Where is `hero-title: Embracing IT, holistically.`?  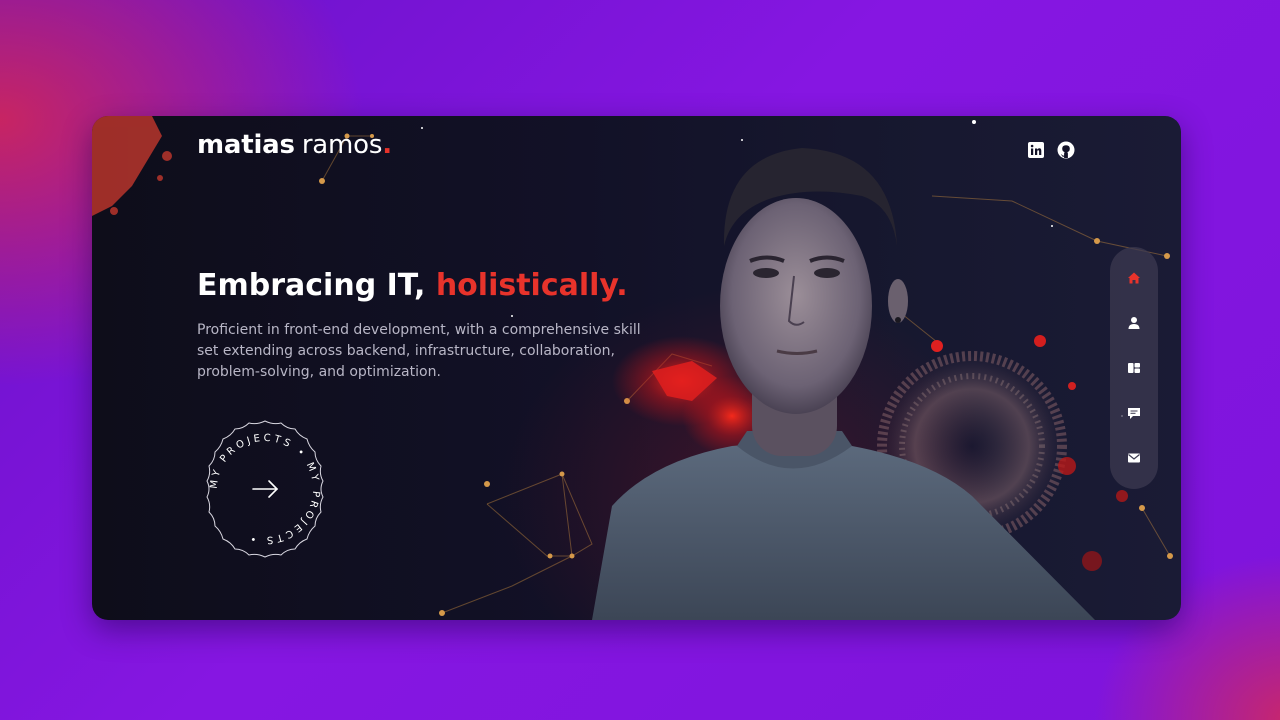 hero-title: Embracing IT, holistically. is located at coordinates (412, 285).